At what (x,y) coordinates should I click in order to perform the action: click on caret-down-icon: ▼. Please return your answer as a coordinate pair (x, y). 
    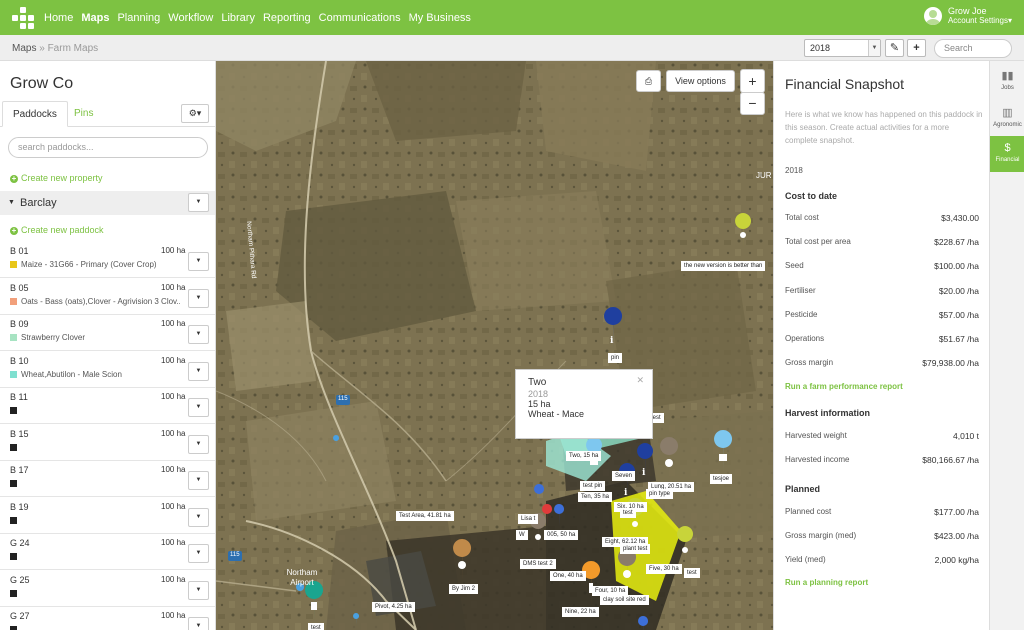
    Looking at the image, I should click on (11, 202).